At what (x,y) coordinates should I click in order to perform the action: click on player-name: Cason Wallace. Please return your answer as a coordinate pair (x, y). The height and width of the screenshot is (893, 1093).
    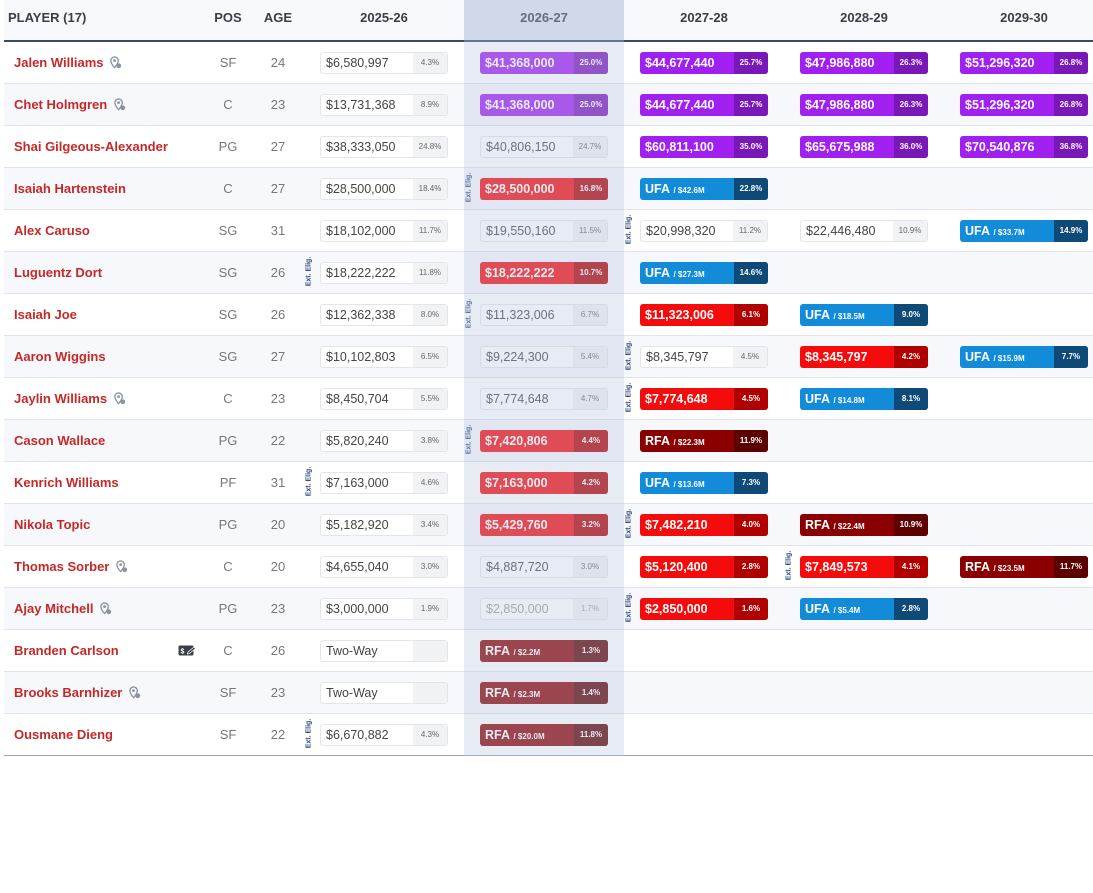
    Looking at the image, I should click on (59, 440).